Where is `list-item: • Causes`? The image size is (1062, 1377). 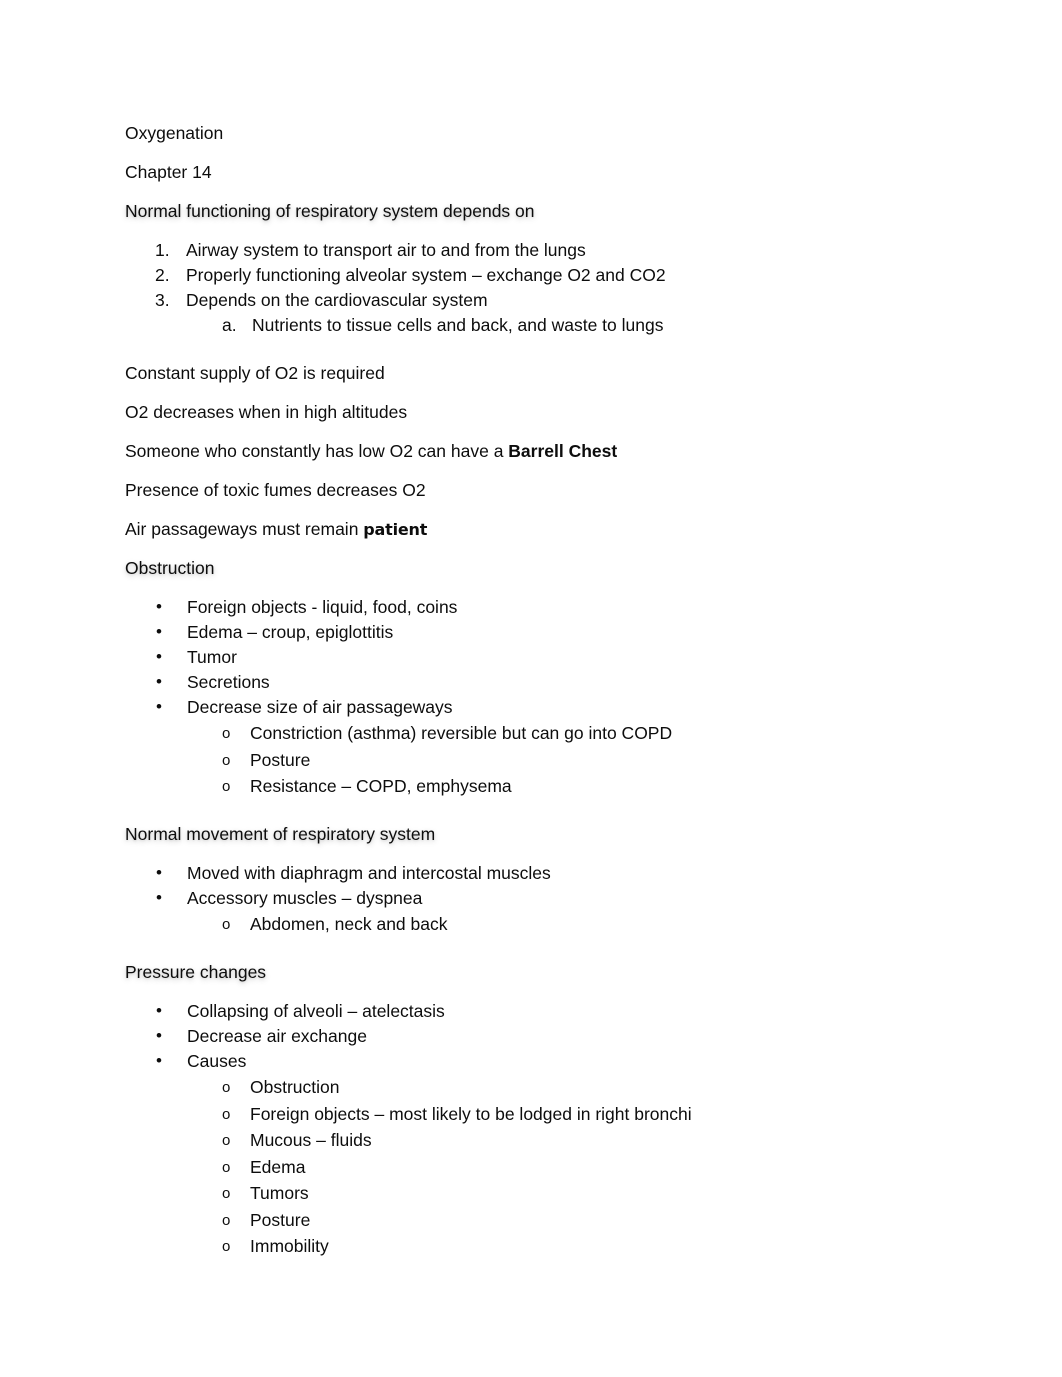 list-item: • Causes is located at coordinates (563, 1060).